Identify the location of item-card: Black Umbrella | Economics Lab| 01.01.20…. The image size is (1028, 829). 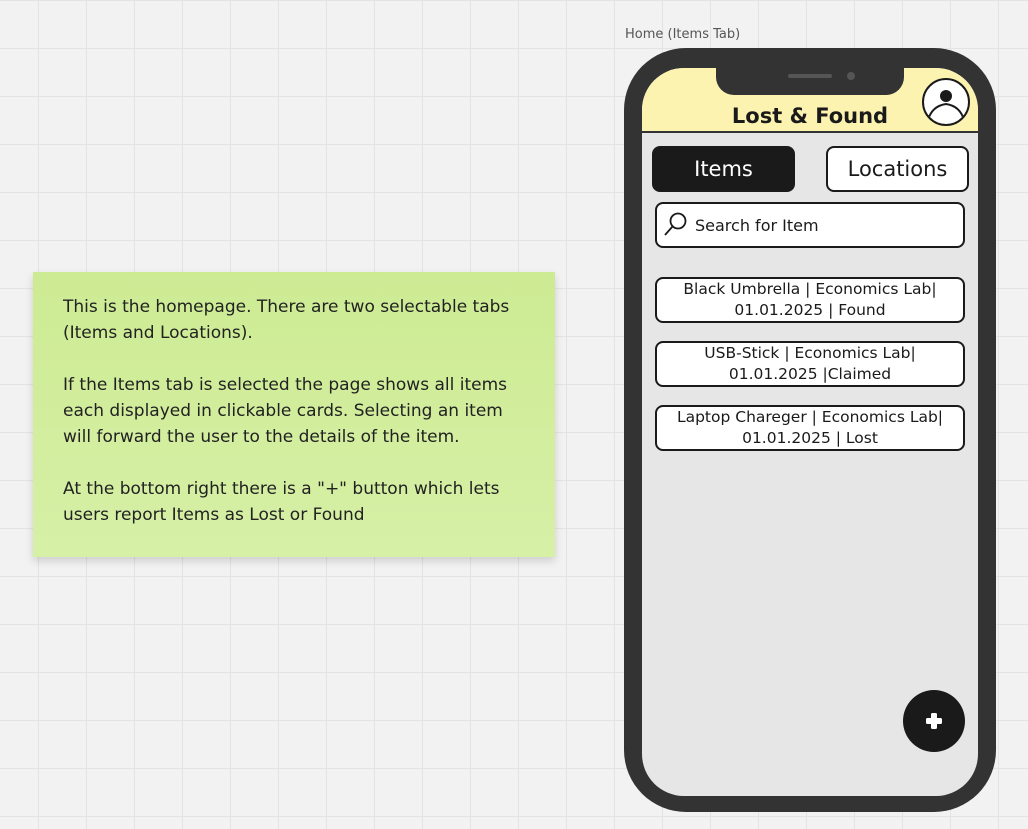
(810, 300).